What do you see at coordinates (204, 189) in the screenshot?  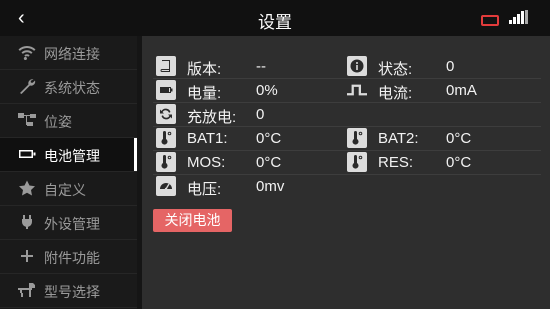 I see `voltage-label: 电压:` at bounding box center [204, 189].